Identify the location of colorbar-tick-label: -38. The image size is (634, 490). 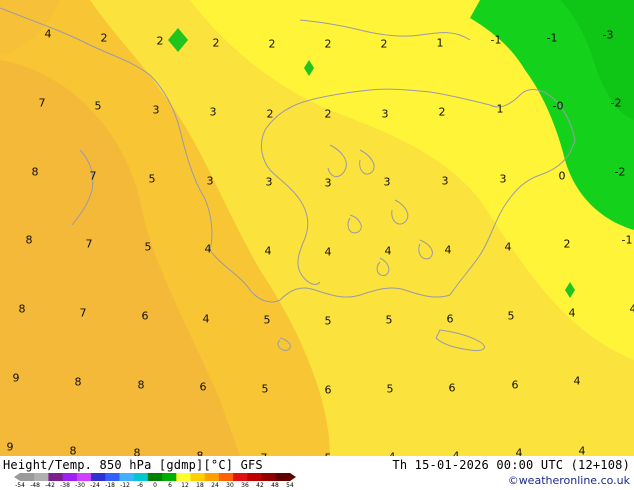
(65, 485).